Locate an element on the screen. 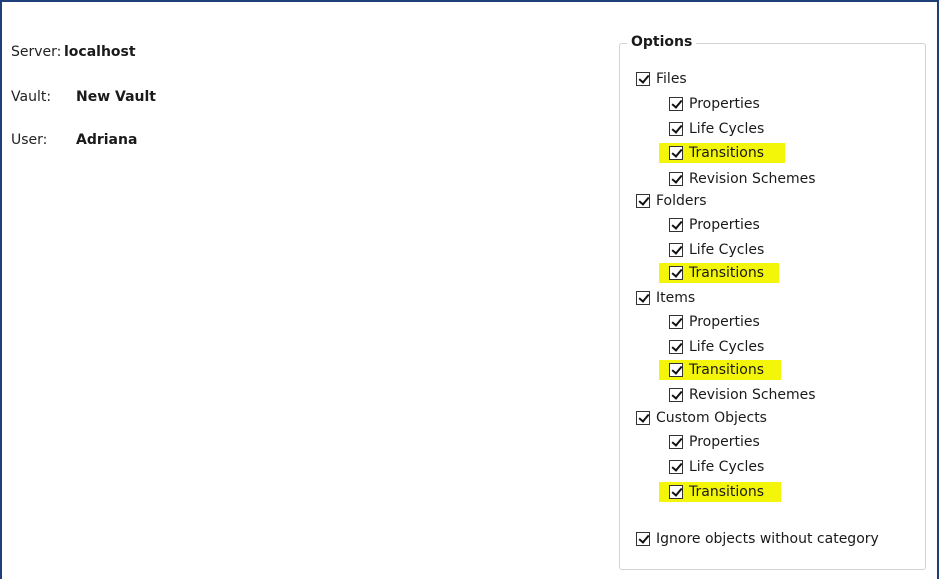 The width and height of the screenshot is (941, 579). items-life-cycles-label: Life Cycles is located at coordinates (727, 347).